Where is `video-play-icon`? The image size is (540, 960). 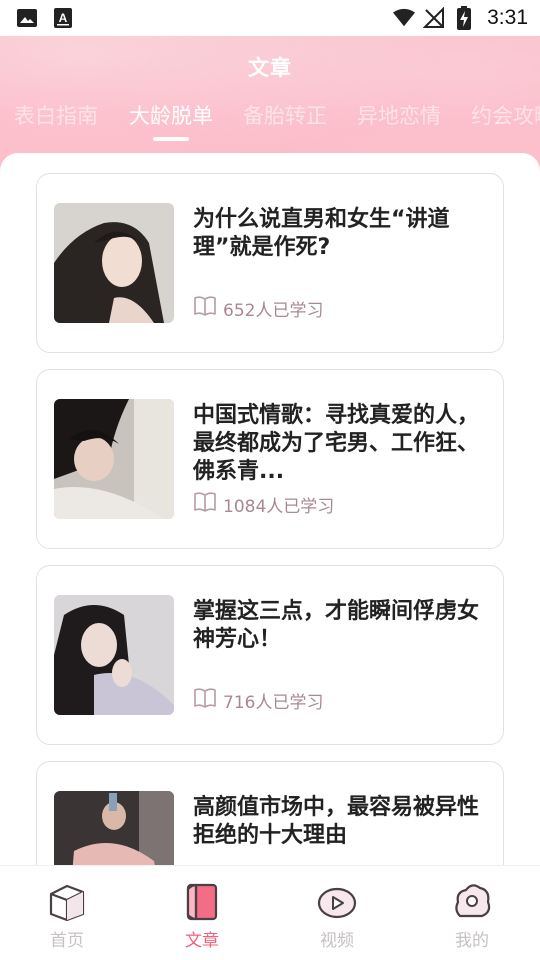
video-play-icon is located at coordinates (337, 903).